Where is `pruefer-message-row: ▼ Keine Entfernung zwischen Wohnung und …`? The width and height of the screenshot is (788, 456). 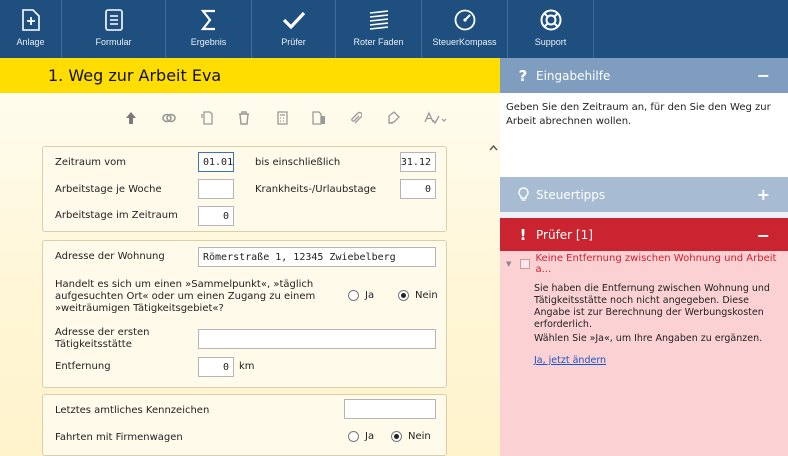 pruefer-message-row: ▼ Keine Entfernung zwischen Wohnung und … is located at coordinates (647, 264).